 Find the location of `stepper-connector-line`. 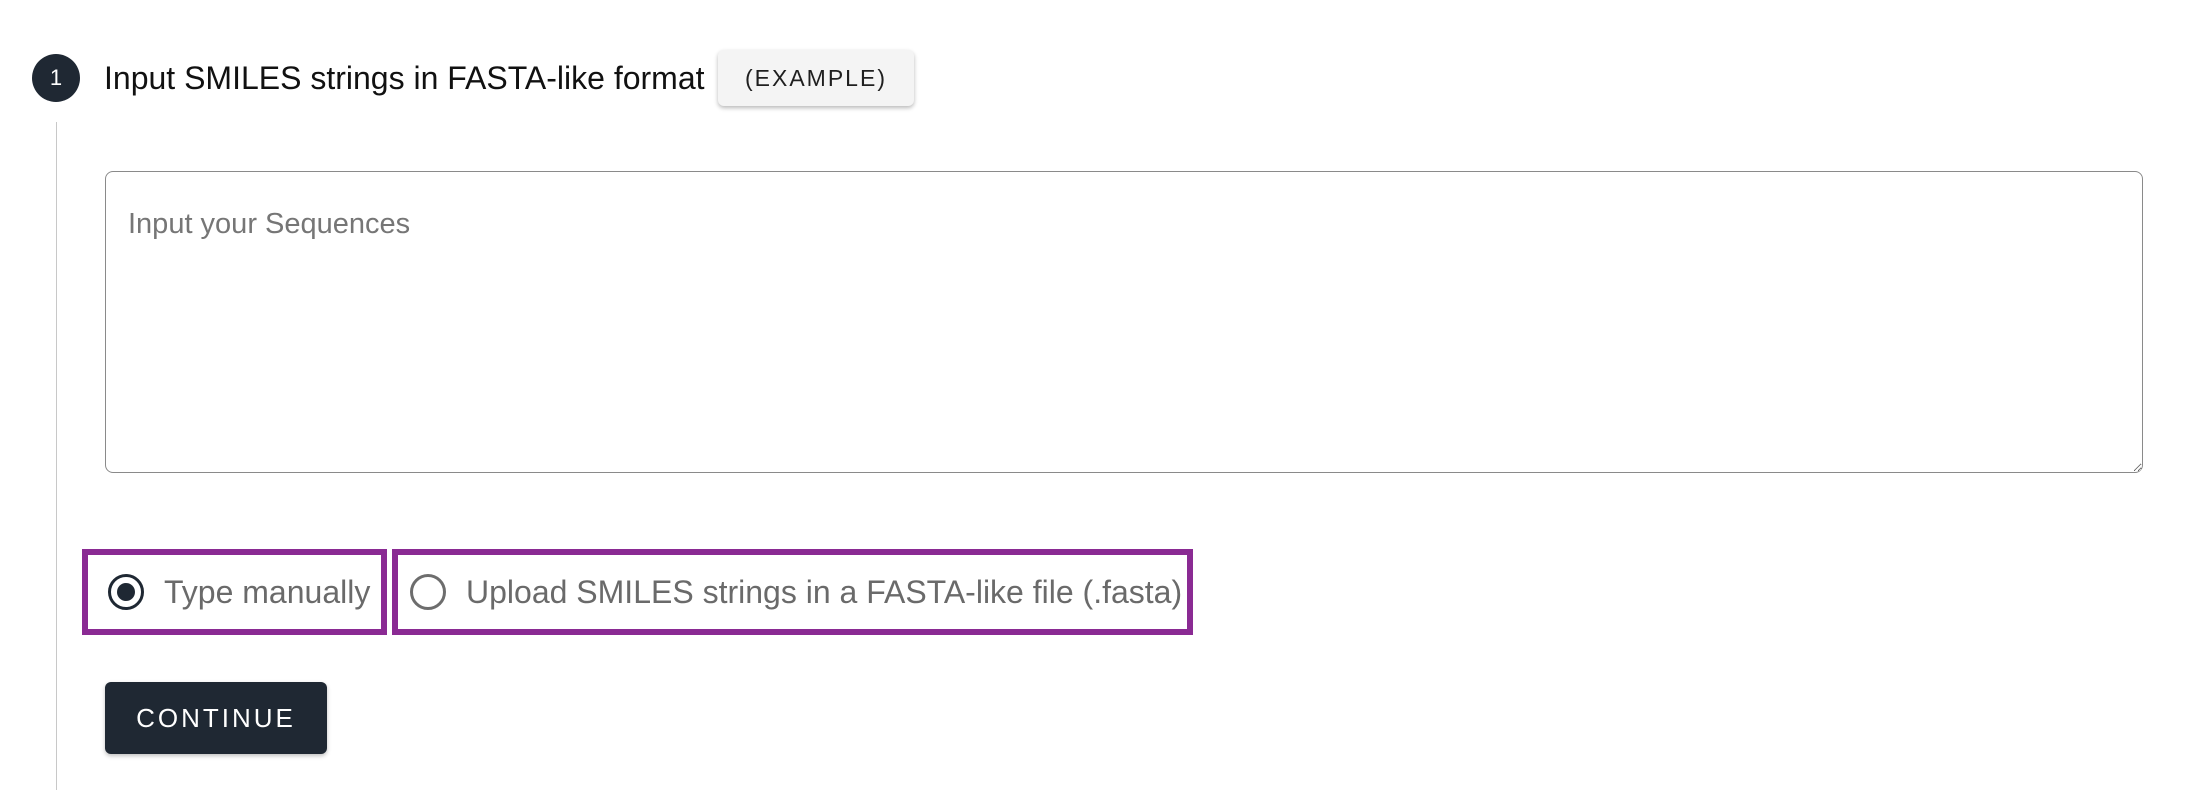

stepper-connector-line is located at coordinates (56, 456).